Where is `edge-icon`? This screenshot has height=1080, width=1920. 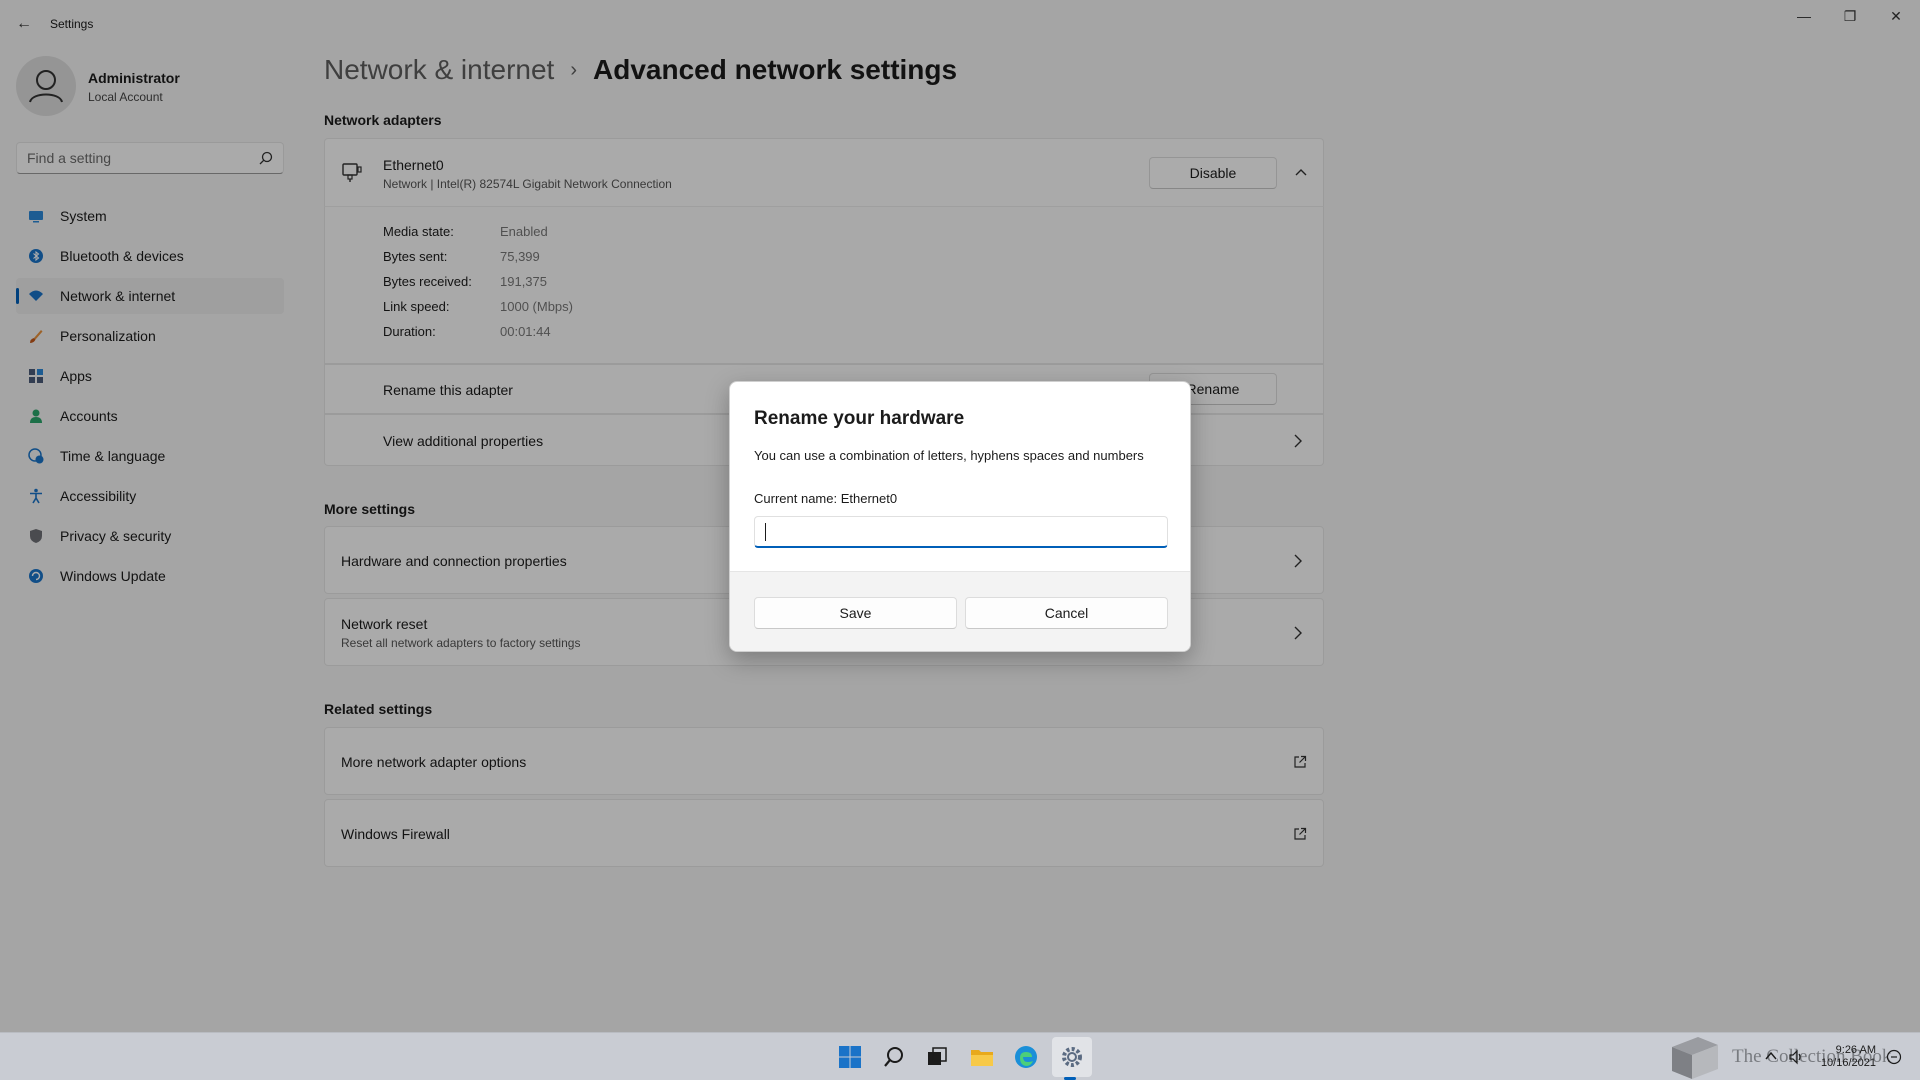
edge-icon is located at coordinates (1026, 1057).